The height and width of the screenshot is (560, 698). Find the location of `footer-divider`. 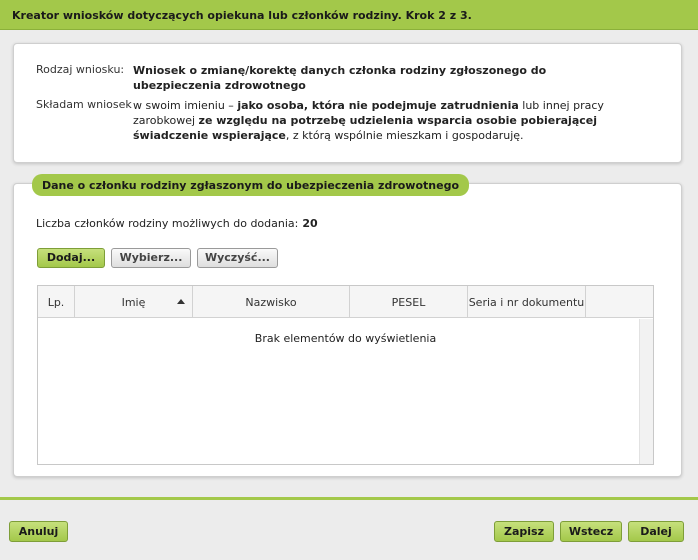

footer-divider is located at coordinates (349, 498).